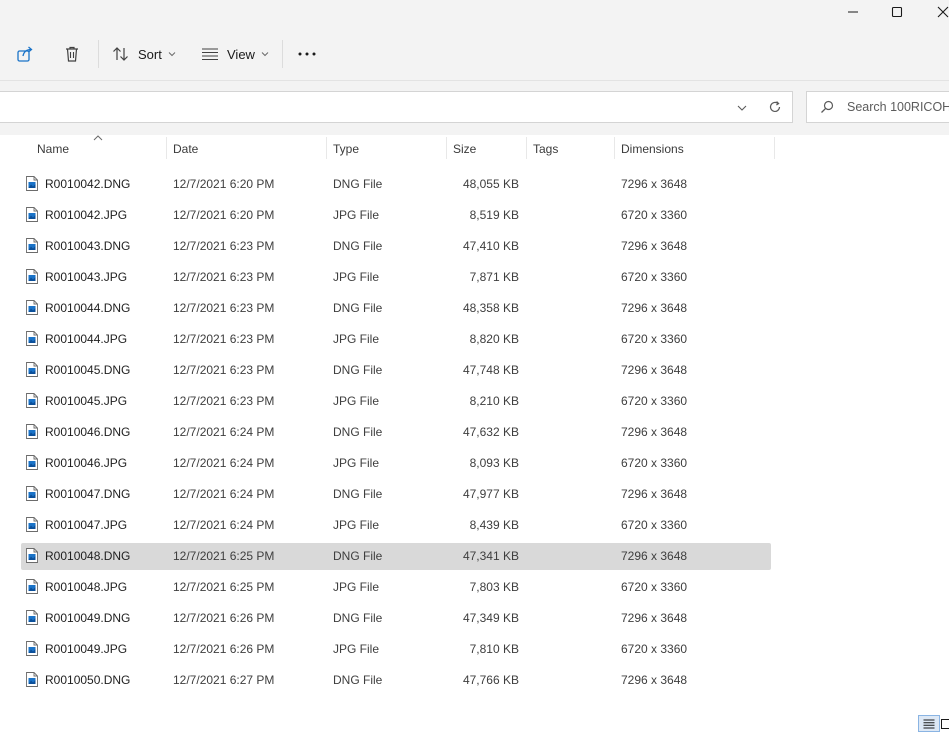  I want to click on close-button, so click(934, 12).